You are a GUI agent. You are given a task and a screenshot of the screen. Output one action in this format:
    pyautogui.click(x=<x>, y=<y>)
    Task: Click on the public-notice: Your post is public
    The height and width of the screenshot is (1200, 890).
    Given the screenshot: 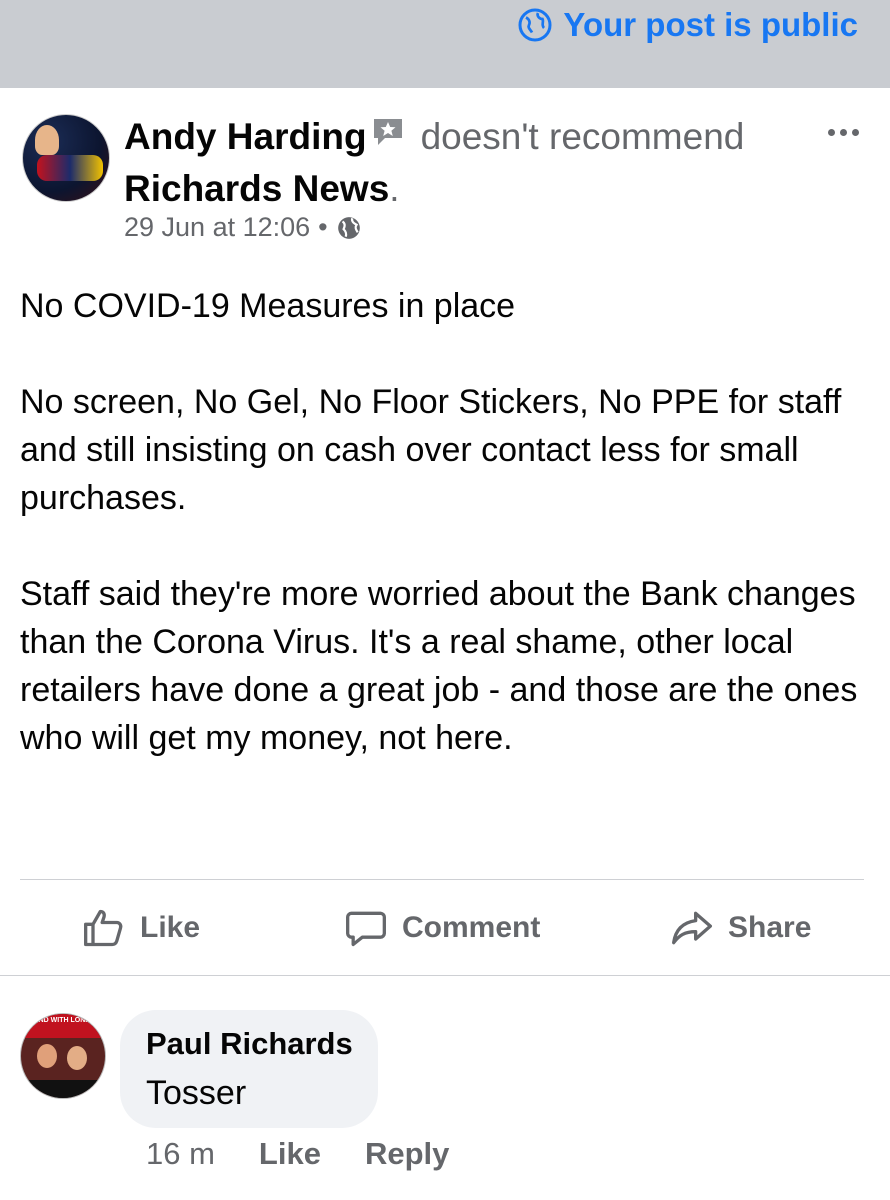 What is the action you would take?
    pyautogui.click(x=687, y=25)
    